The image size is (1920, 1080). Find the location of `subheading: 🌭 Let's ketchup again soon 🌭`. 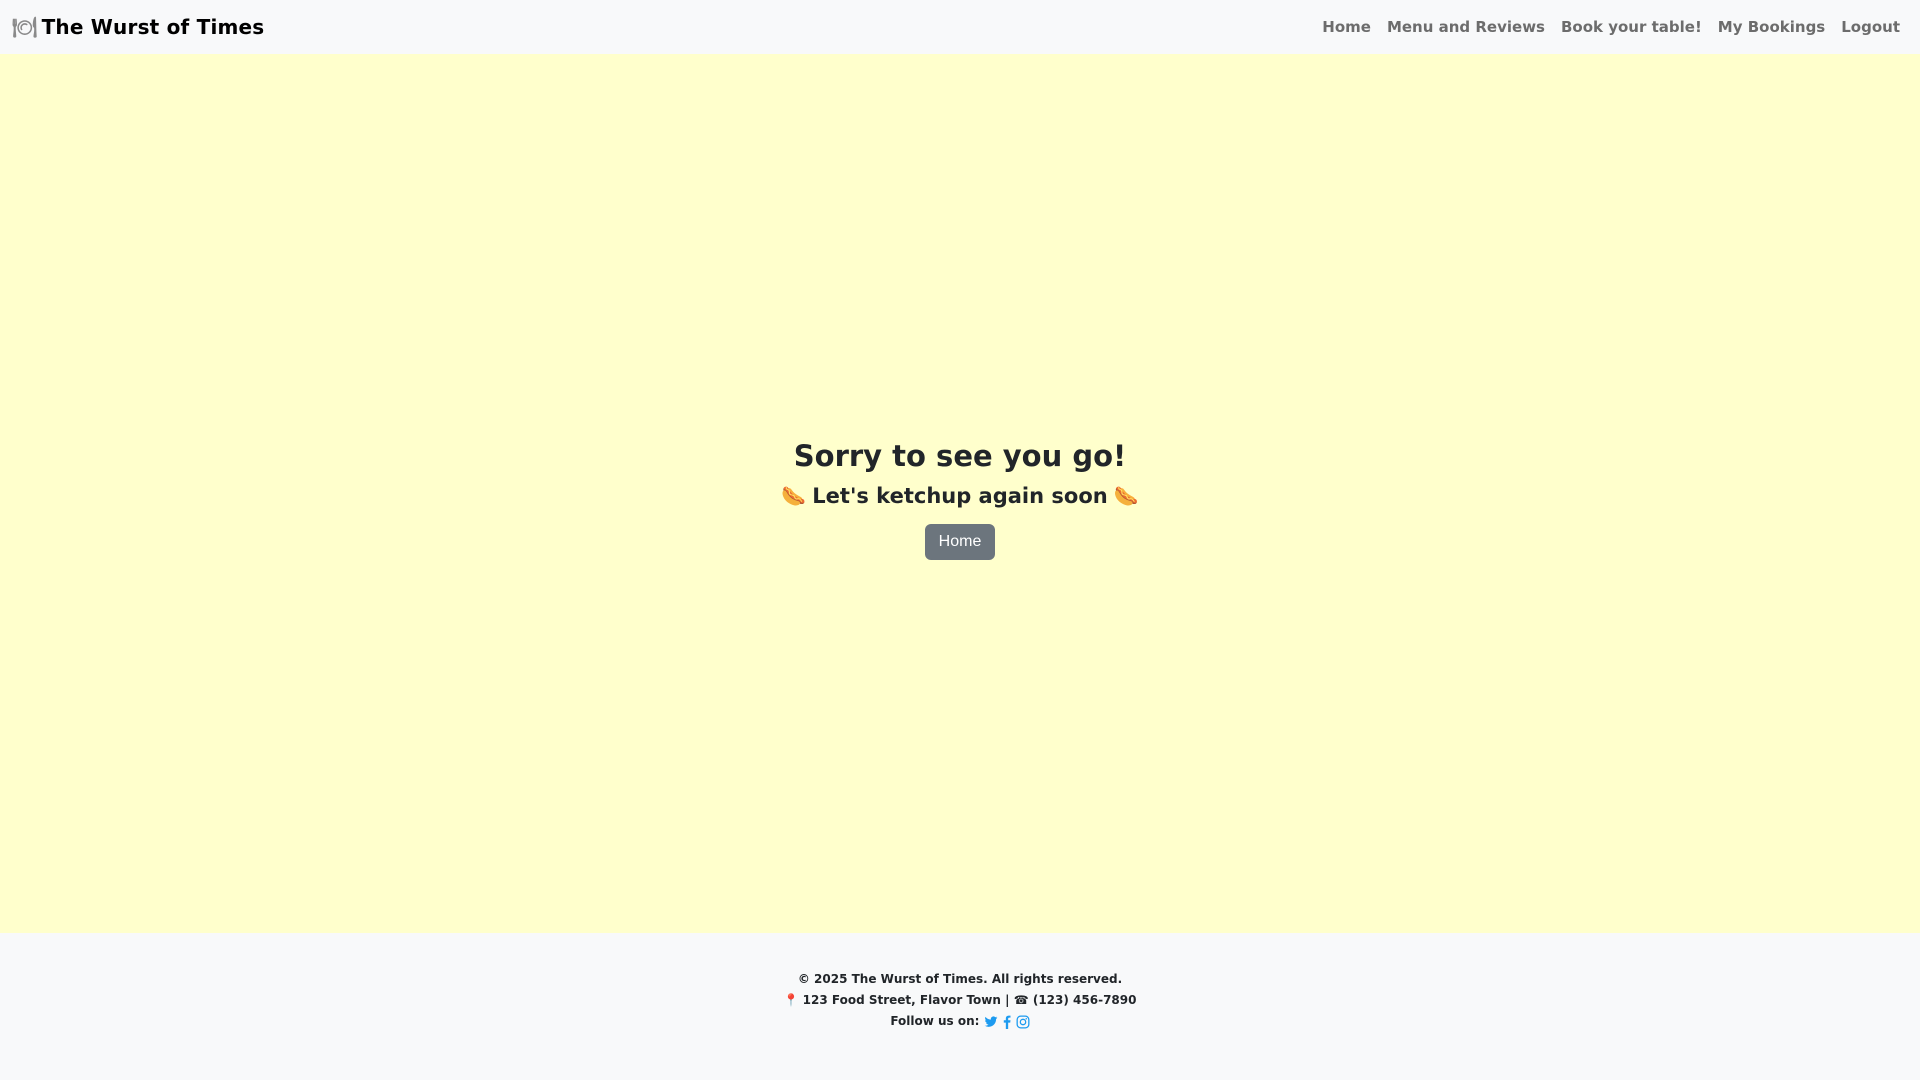

subheading: 🌭 Let's ketchup again soon 🌭 is located at coordinates (960, 496).